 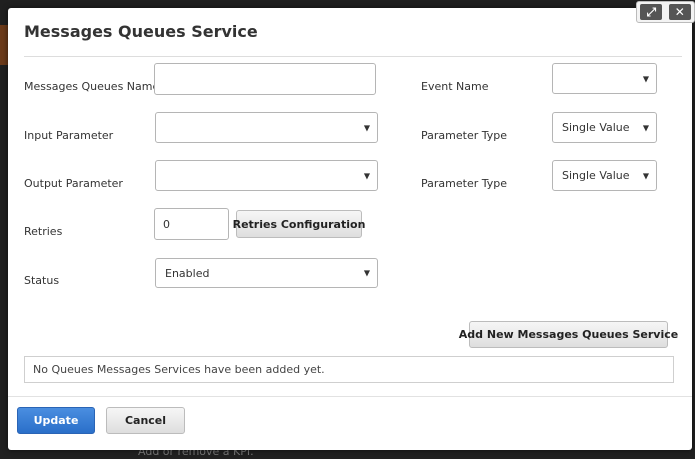 I want to click on title-divider, so click(x=353, y=56).